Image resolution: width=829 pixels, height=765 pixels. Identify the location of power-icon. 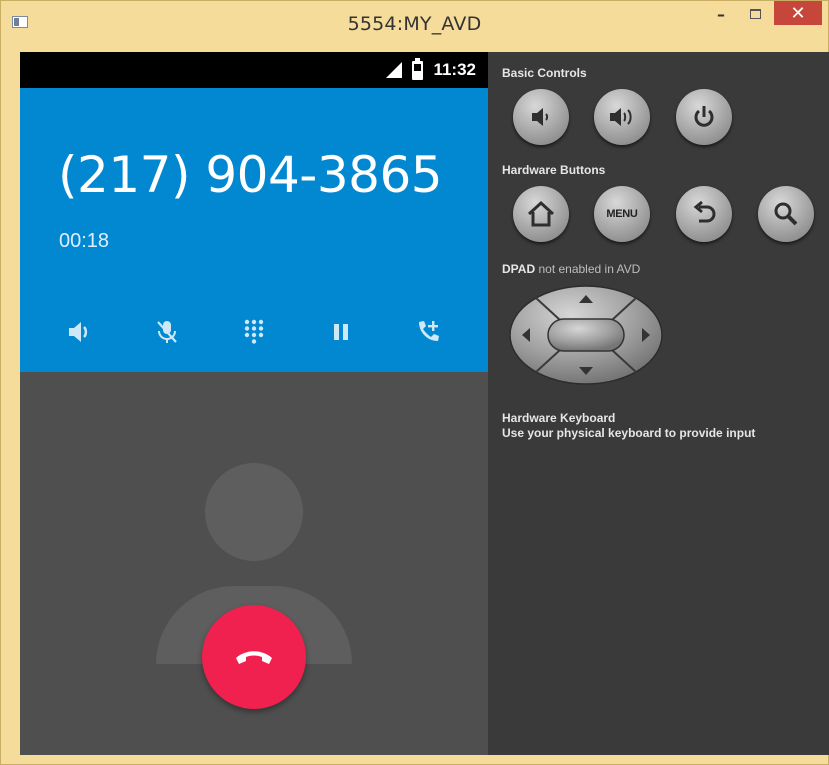
(704, 116).